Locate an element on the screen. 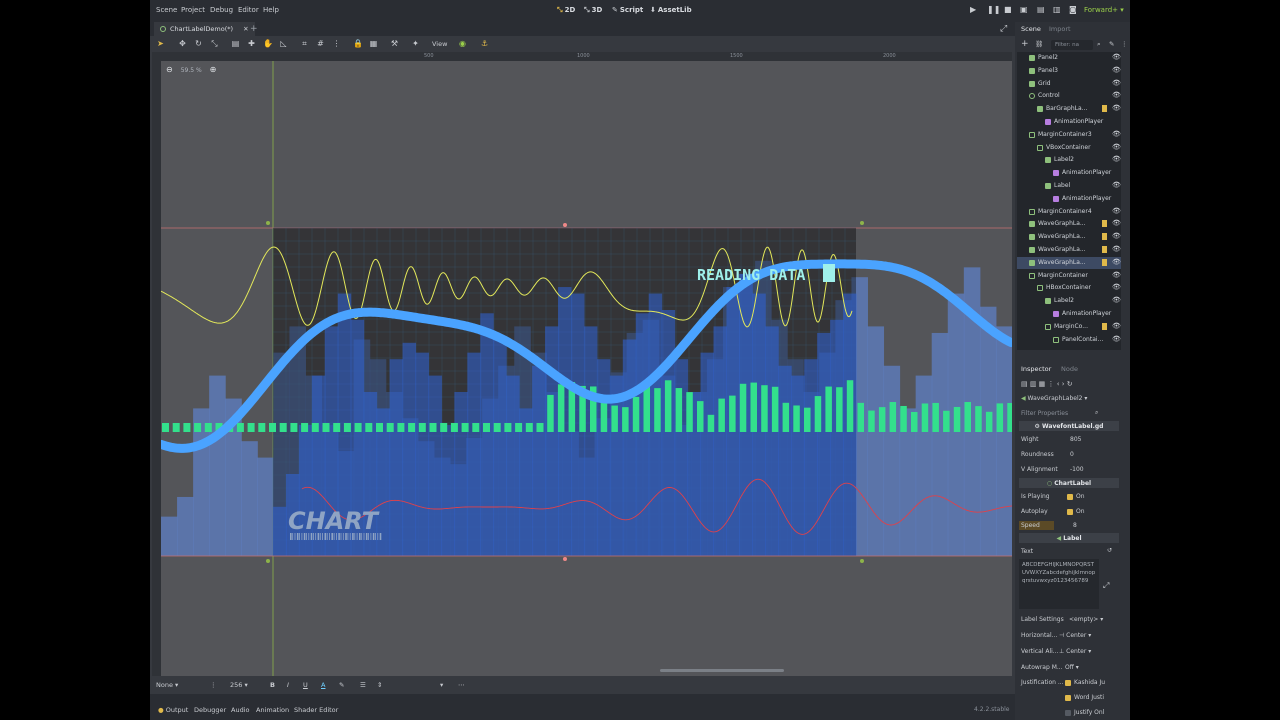  play-icon: ▶ is located at coordinates (973, 9).